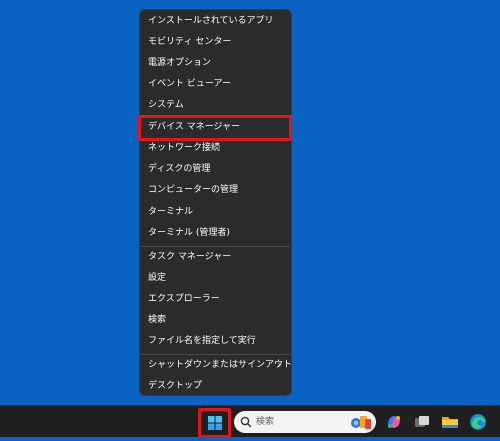 This screenshot has height=441, width=500. I want to click on menu-item-search: 検索, so click(215, 320).